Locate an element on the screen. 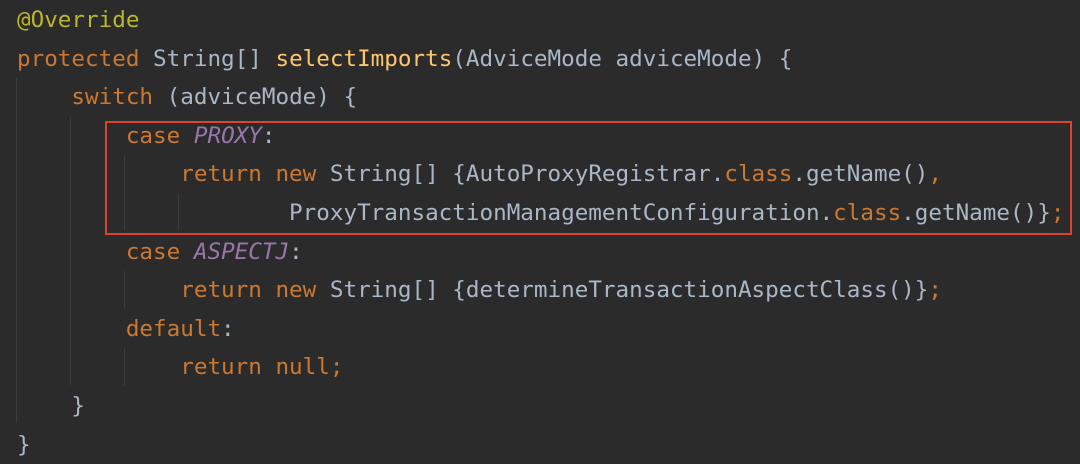 The height and width of the screenshot is (464, 1080). code-token-kw: protected is located at coordinates (78, 58).